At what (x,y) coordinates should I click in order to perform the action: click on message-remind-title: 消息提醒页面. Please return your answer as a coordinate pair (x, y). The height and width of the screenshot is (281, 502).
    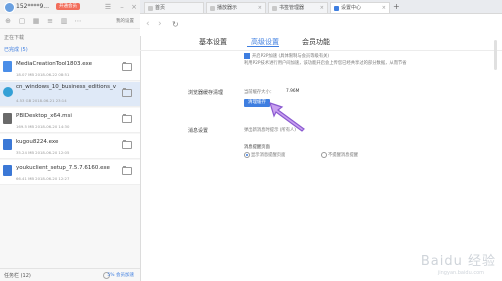
    Looking at the image, I should click on (257, 147).